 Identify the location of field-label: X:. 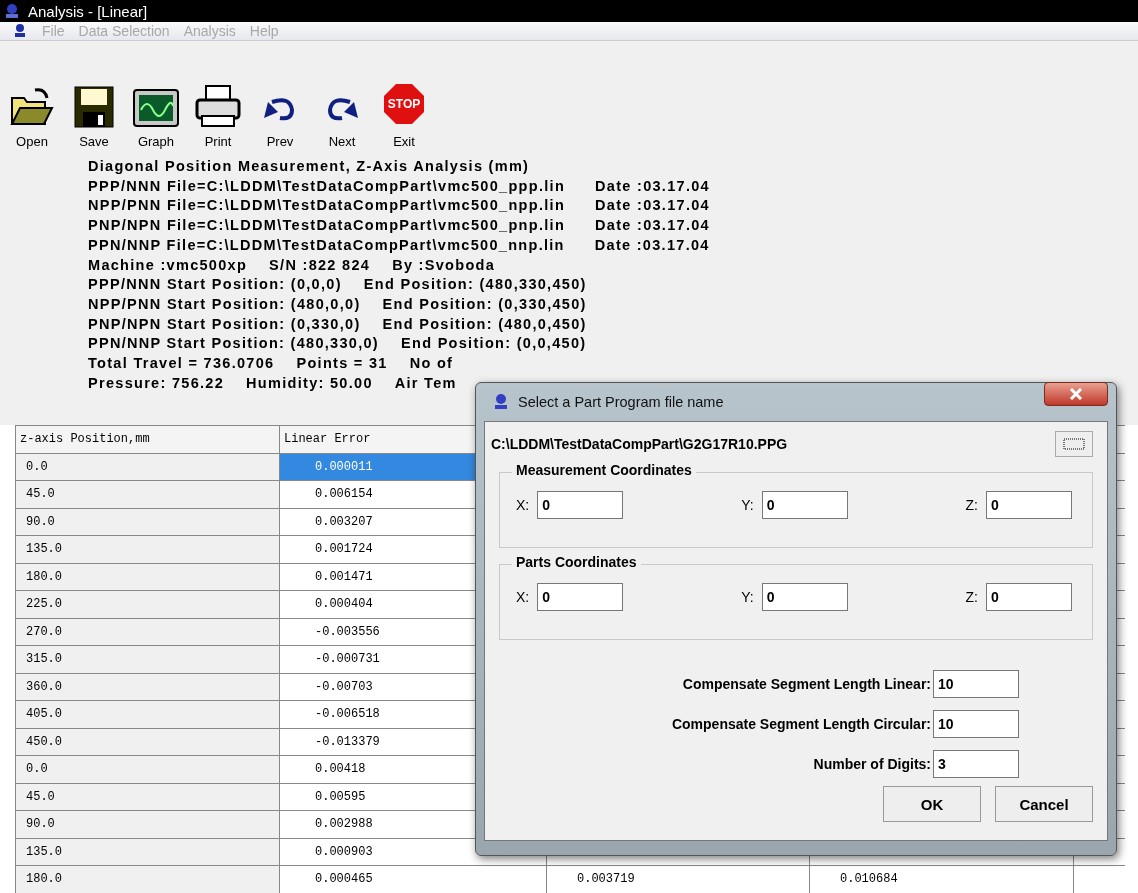
(523, 597).